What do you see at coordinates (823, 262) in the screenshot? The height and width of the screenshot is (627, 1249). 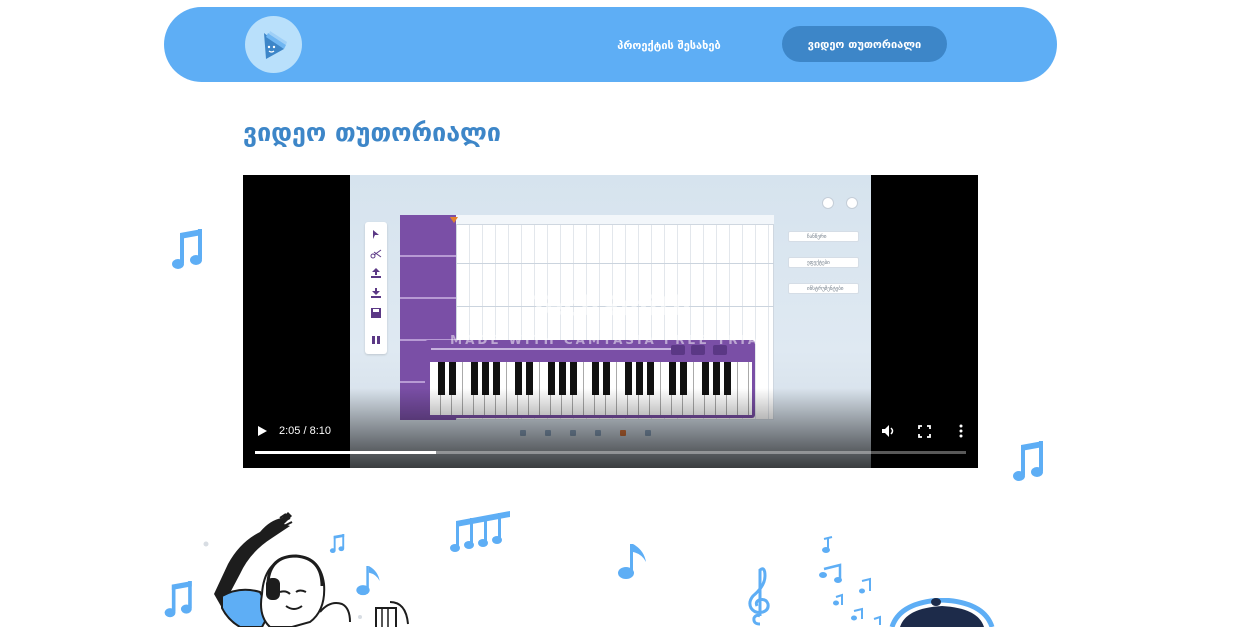 I see `side-button: ეფექტები` at bounding box center [823, 262].